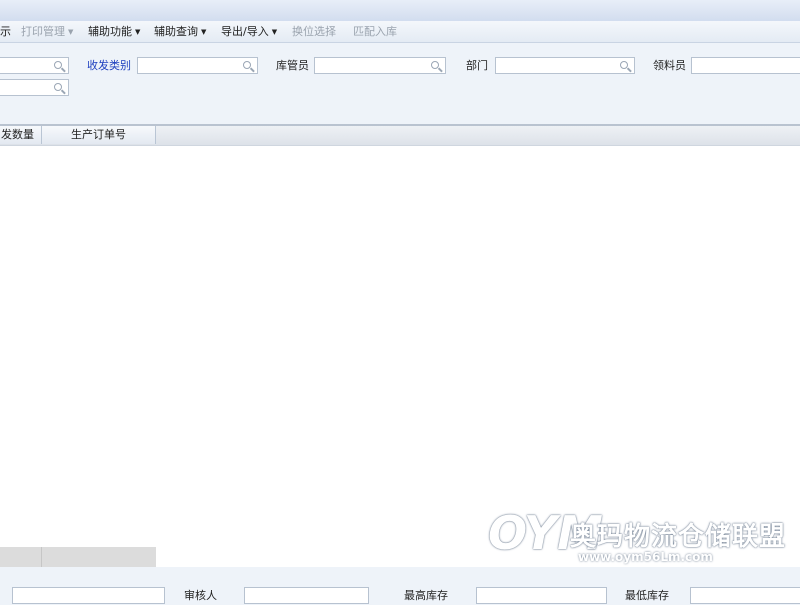  I want to click on watermark: OYM 奥玛物流仓储联盟 www.oym56Lm.com, so click(644, 538).